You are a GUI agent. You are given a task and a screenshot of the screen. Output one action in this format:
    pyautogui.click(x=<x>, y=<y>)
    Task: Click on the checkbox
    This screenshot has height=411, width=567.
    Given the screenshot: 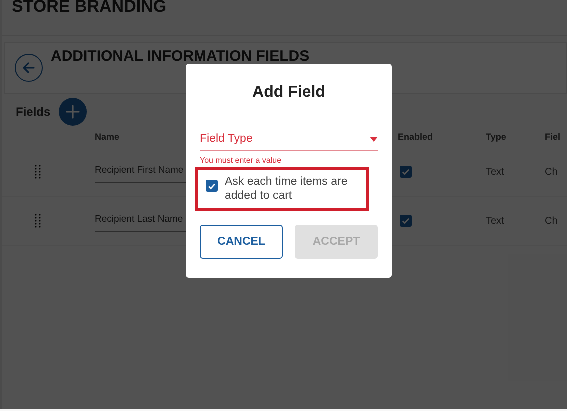 What is the action you would take?
    pyautogui.click(x=212, y=186)
    